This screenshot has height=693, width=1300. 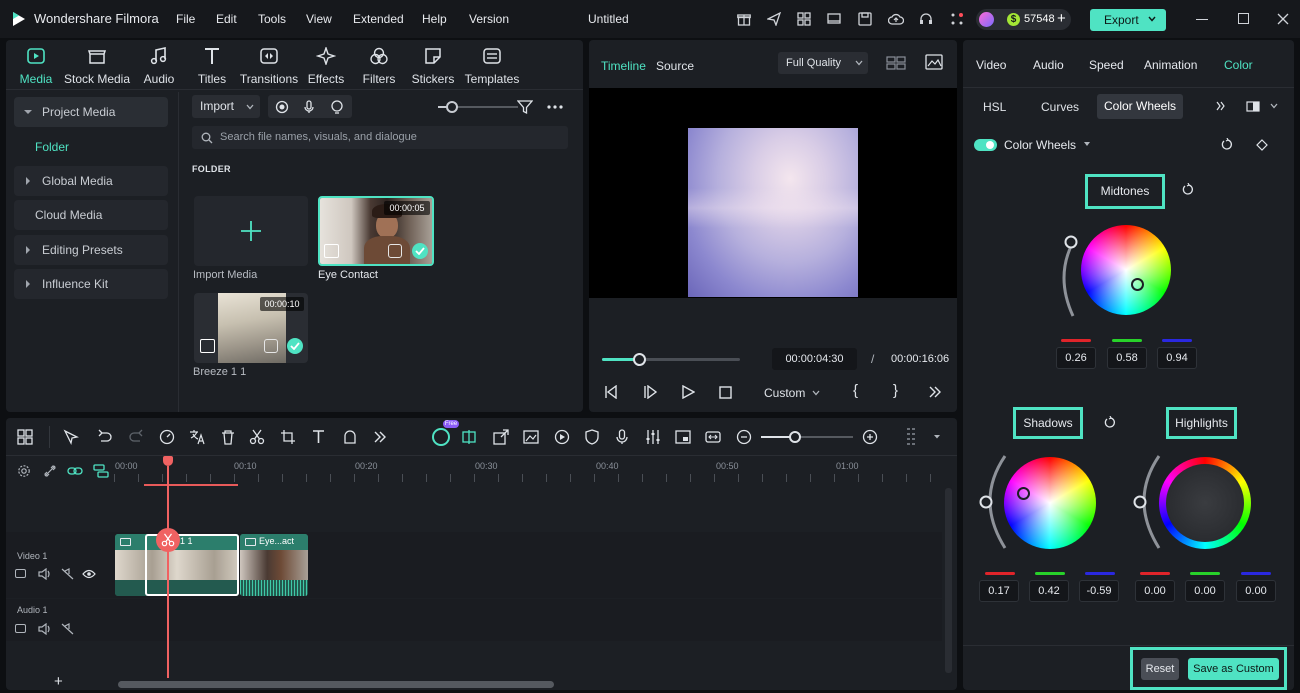 I want to click on highlights-red-value: 0.00, so click(x=1155, y=591).